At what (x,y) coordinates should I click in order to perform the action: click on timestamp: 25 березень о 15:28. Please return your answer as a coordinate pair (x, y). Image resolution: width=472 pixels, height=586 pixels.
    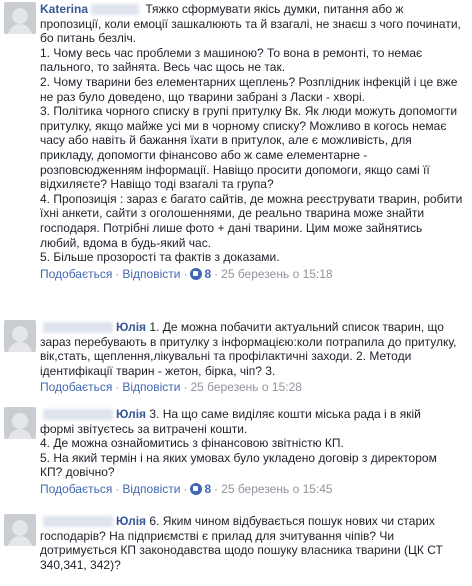
    Looking at the image, I should click on (245, 387).